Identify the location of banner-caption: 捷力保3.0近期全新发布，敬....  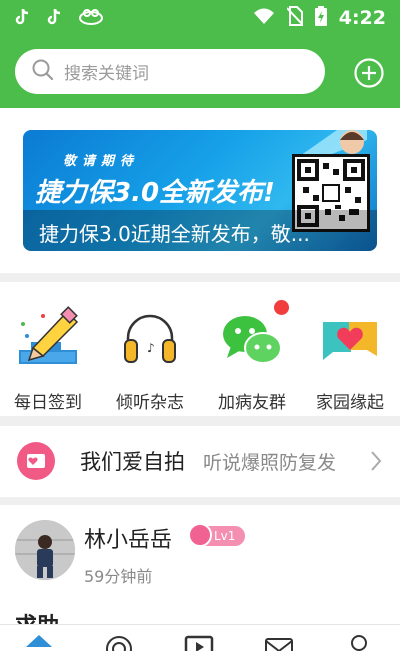
(174, 234).